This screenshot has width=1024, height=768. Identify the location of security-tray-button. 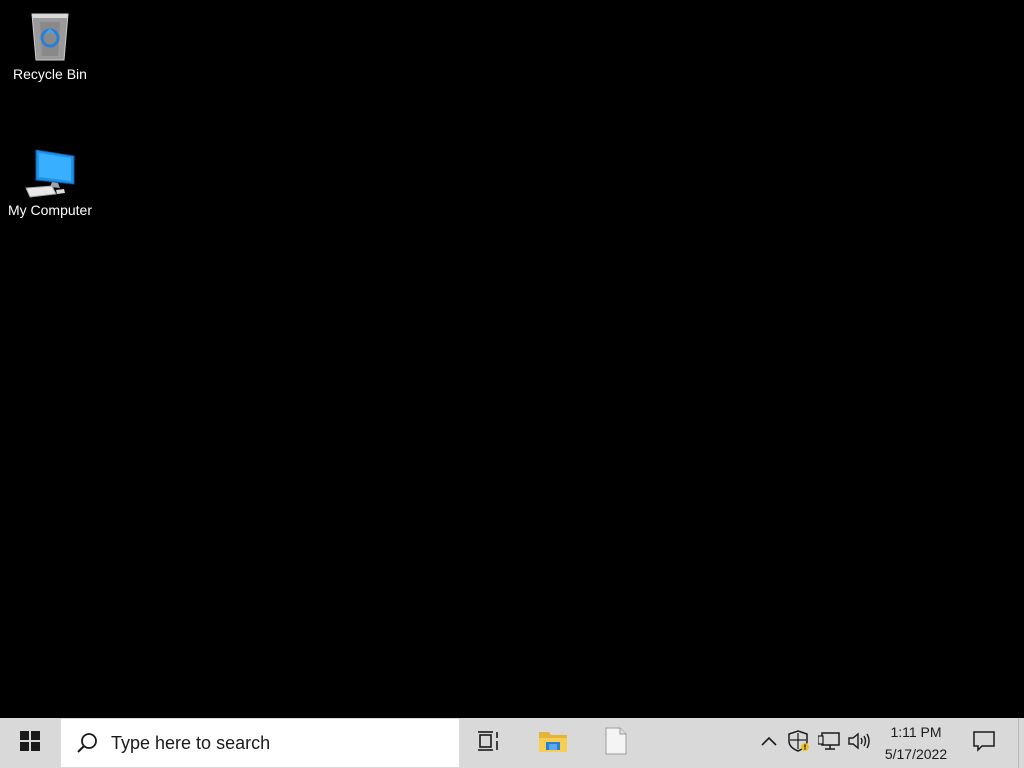
(799, 743).